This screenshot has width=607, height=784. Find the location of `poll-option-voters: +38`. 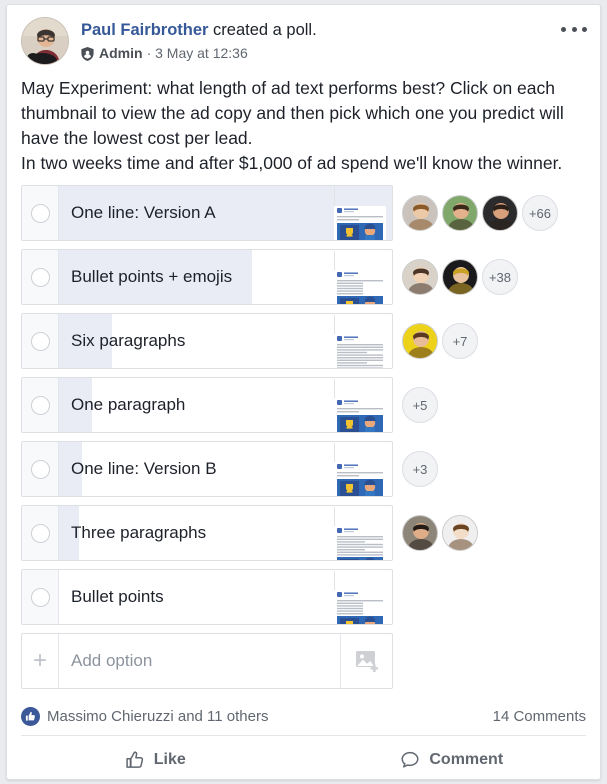

poll-option-voters: +38 is located at coordinates (460, 277).